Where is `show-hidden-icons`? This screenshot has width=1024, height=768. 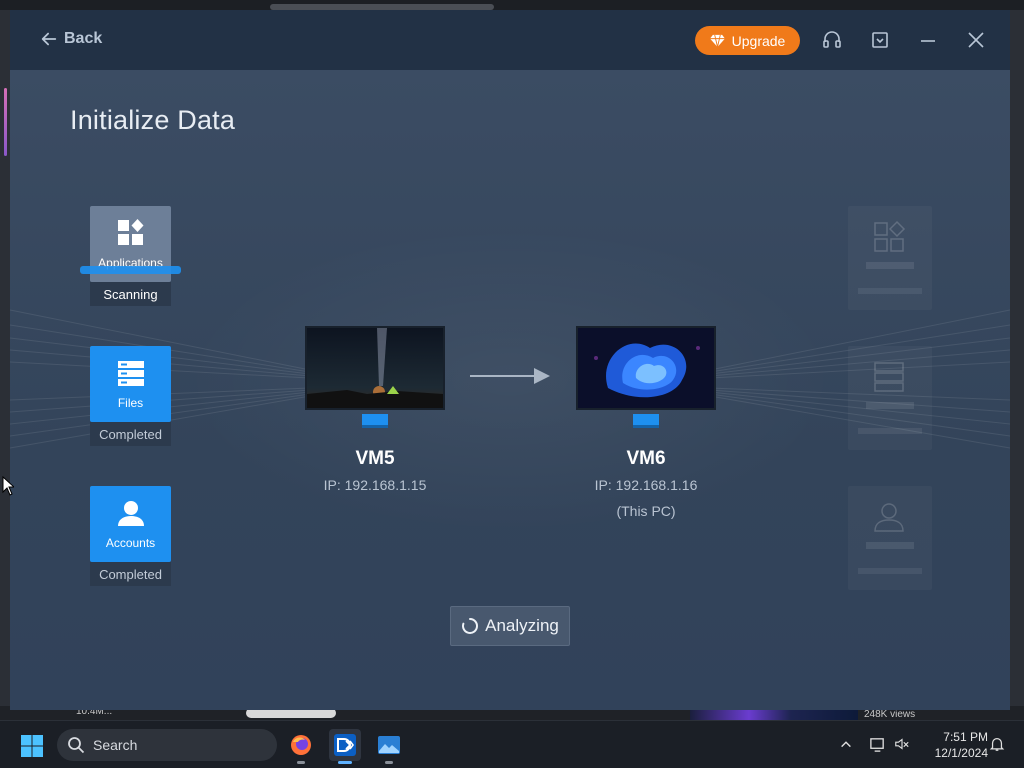 show-hidden-icons is located at coordinates (846, 744).